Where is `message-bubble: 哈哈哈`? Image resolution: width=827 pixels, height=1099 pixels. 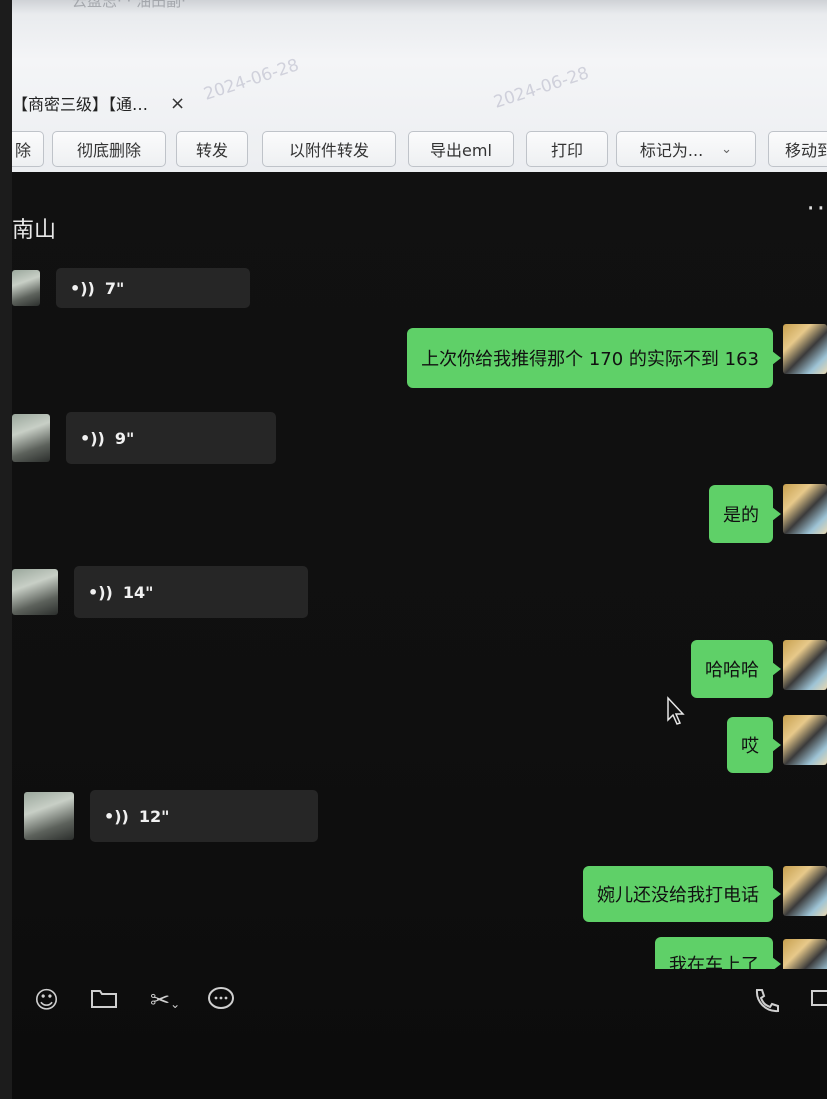
message-bubble: 哈哈哈 is located at coordinates (736, 669).